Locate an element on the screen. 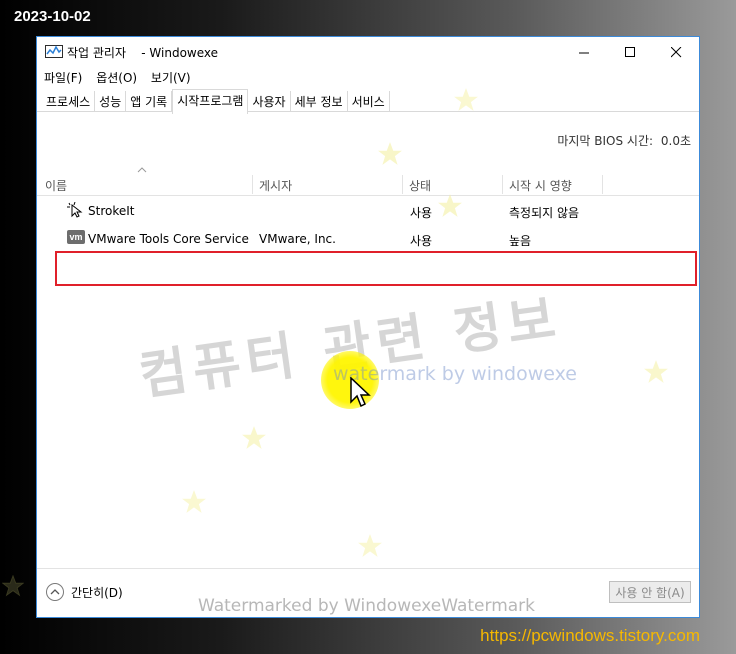  column-status: 상태 is located at coordinates (453, 184).